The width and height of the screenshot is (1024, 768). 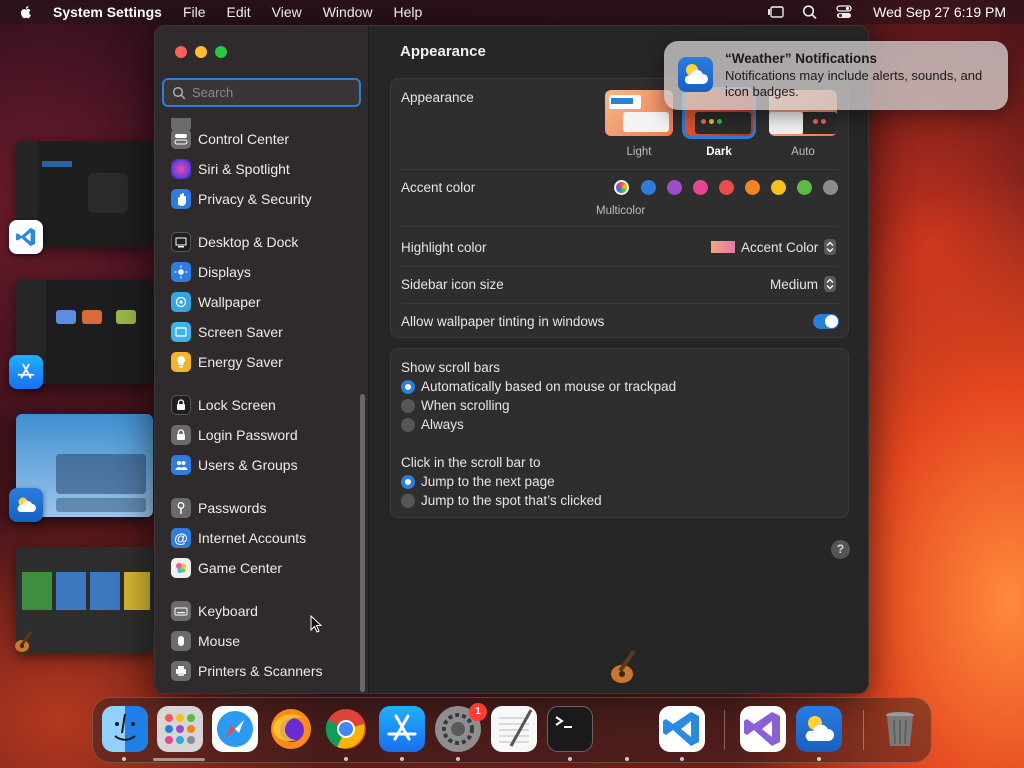 What do you see at coordinates (181, 538) in the screenshot?
I see `at-icon: @` at bounding box center [181, 538].